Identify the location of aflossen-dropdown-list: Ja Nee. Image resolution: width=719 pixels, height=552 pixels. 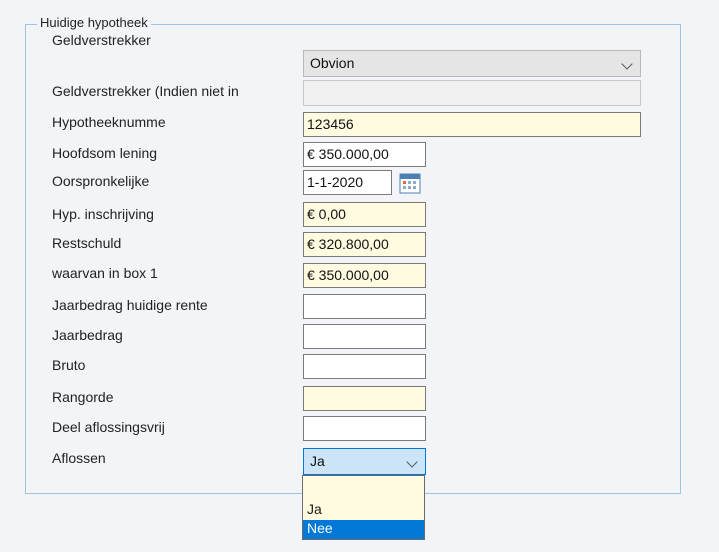
(363, 507).